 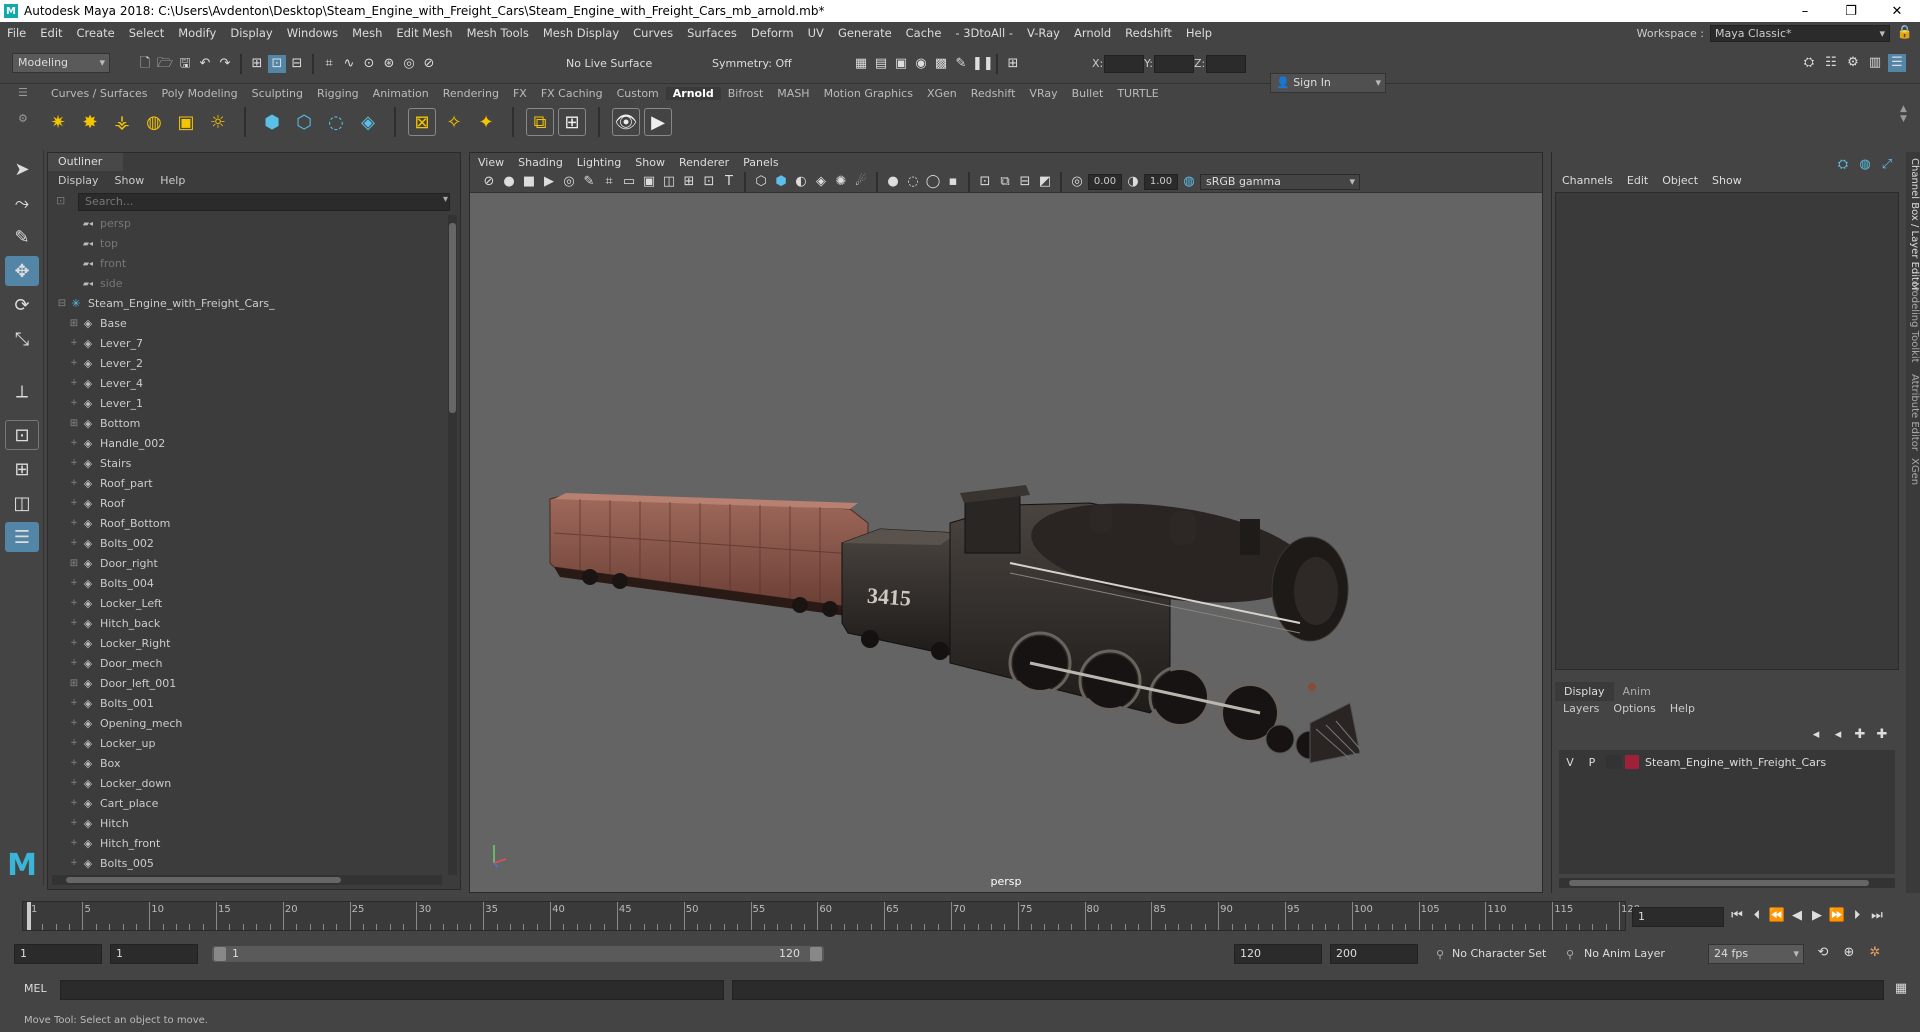 I want to click on undo-icon: ↶, so click(x=205, y=64).